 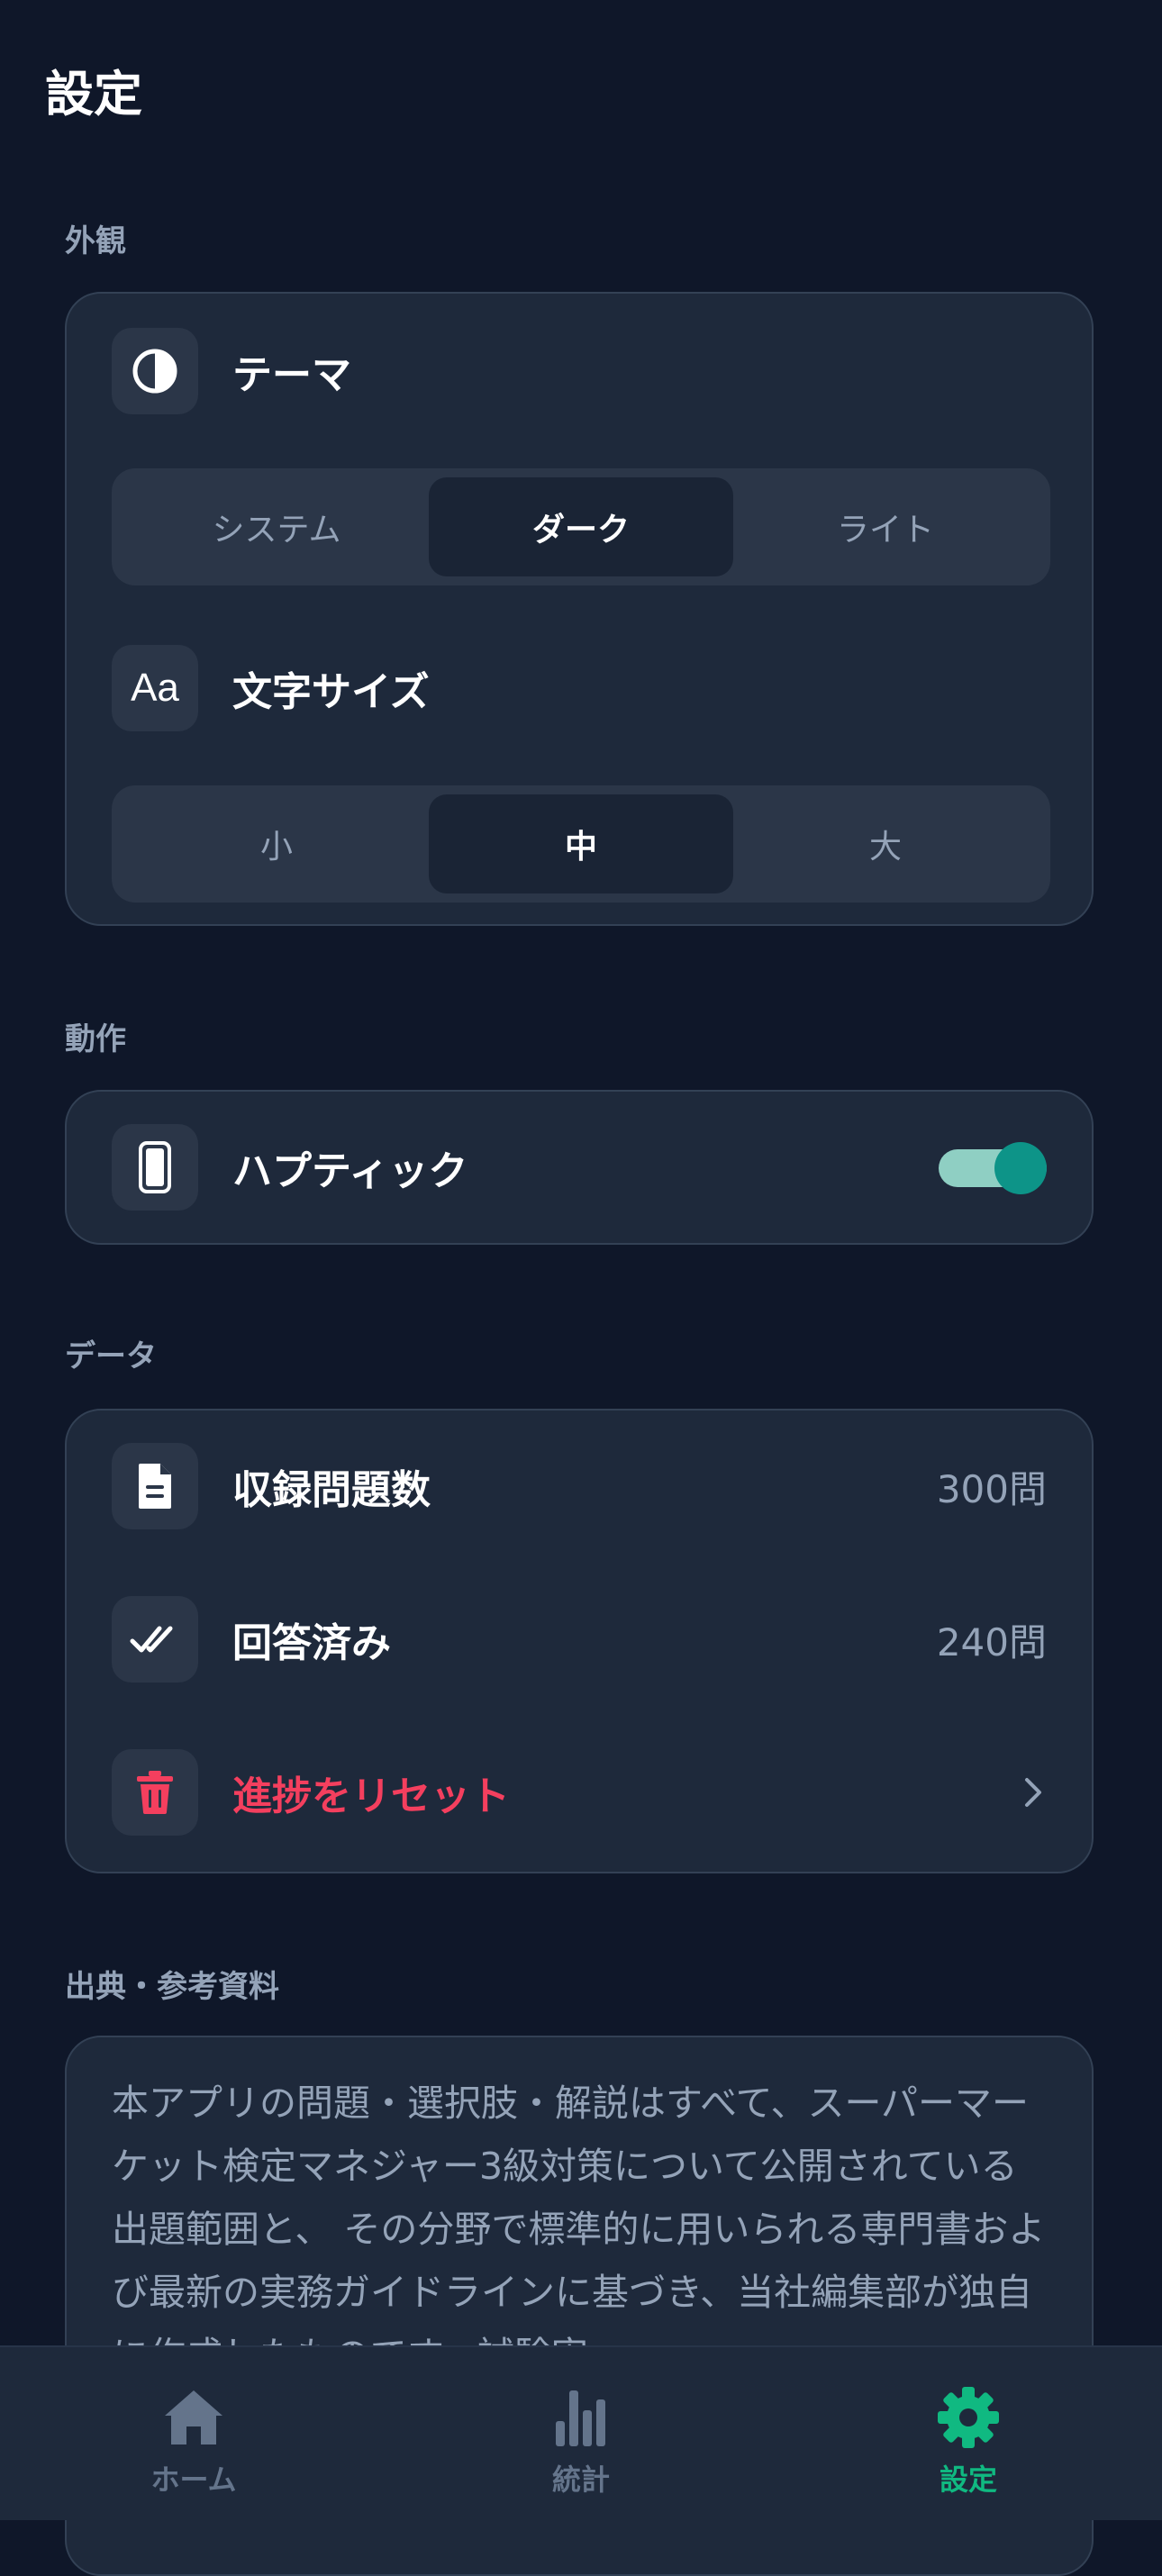 What do you see at coordinates (155, 1639) in the screenshot?
I see `double-check-icon` at bounding box center [155, 1639].